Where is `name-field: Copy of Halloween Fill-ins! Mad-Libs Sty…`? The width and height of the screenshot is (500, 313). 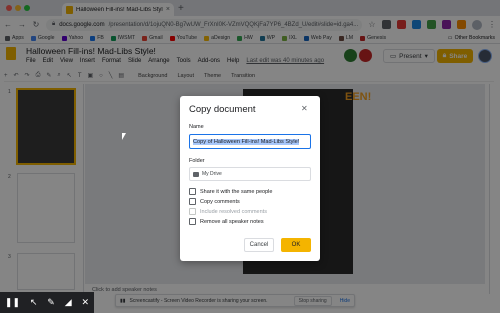
name-field: Copy of Halloween Fill-ins! Mad-Libs Sty… is located at coordinates (250, 141).